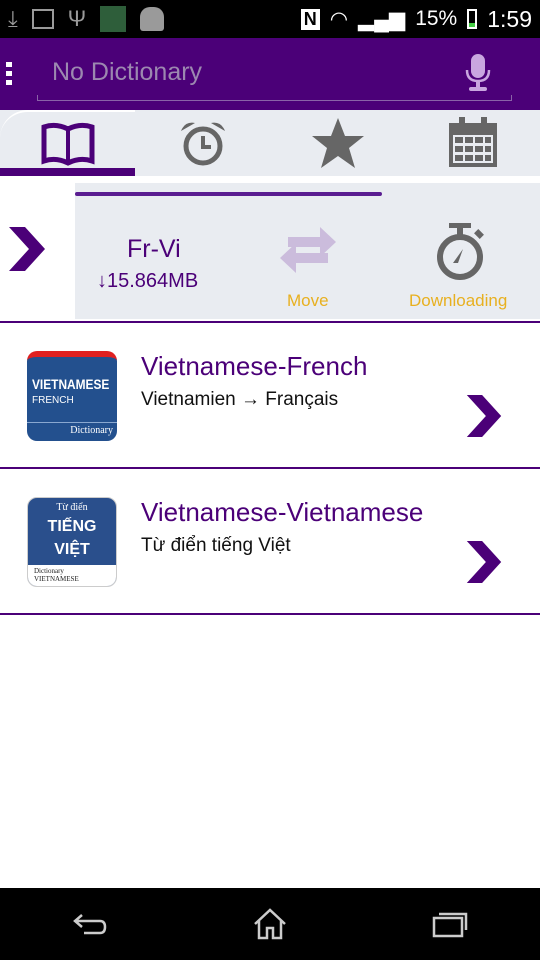 This screenshot has width=540, height=960. Describe the element at coordinates (148, 281) in the screenshot. I see `download-size: ↓15.864MB` at that location.